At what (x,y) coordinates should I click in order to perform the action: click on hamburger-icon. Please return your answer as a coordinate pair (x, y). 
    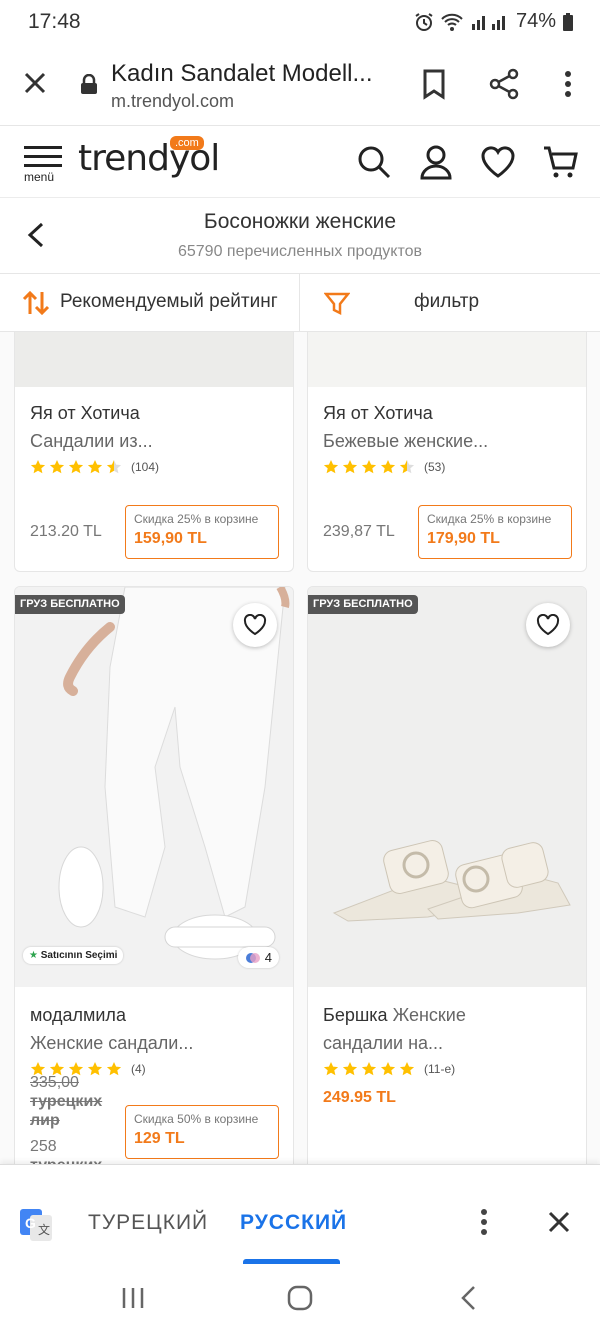
    Looking at the image, I should click on (45, 156).